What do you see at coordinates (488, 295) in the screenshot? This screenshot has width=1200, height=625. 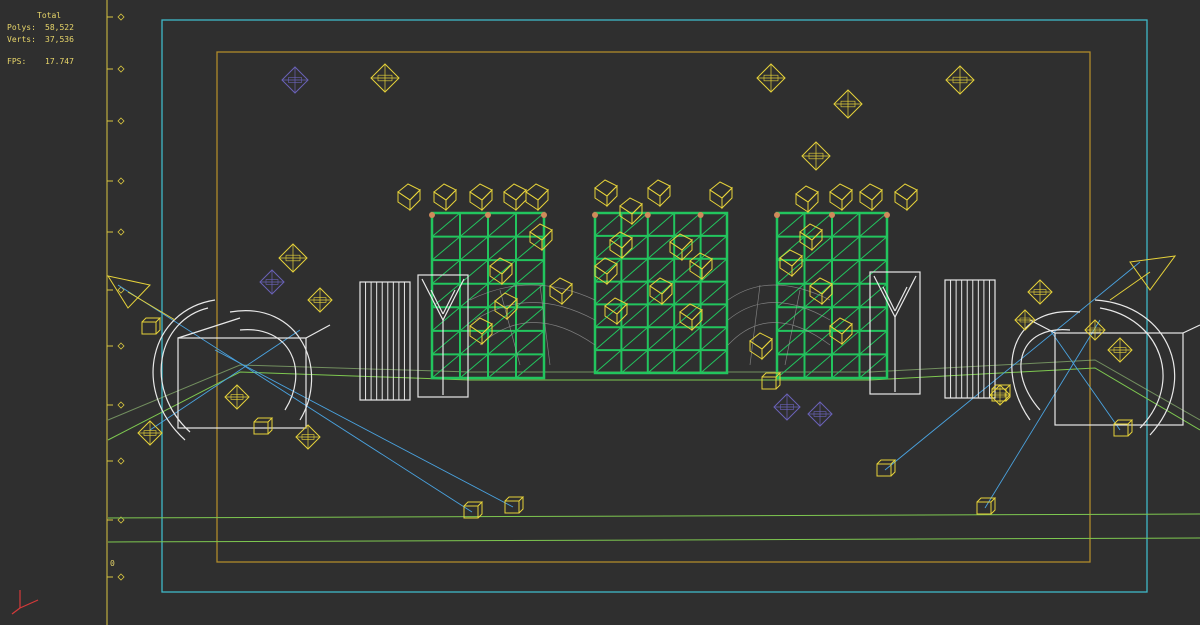 I see `truss-grid` at bounding box center [488, 295].